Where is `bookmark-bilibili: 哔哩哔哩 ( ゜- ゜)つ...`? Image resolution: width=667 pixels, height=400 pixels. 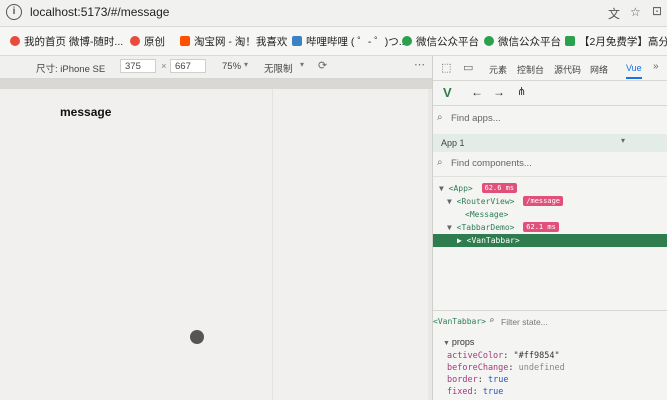 bookmark-bilibili: 哔哩哔哩 ( ゜- ゜)つ... is located at coordinates (350, 41).